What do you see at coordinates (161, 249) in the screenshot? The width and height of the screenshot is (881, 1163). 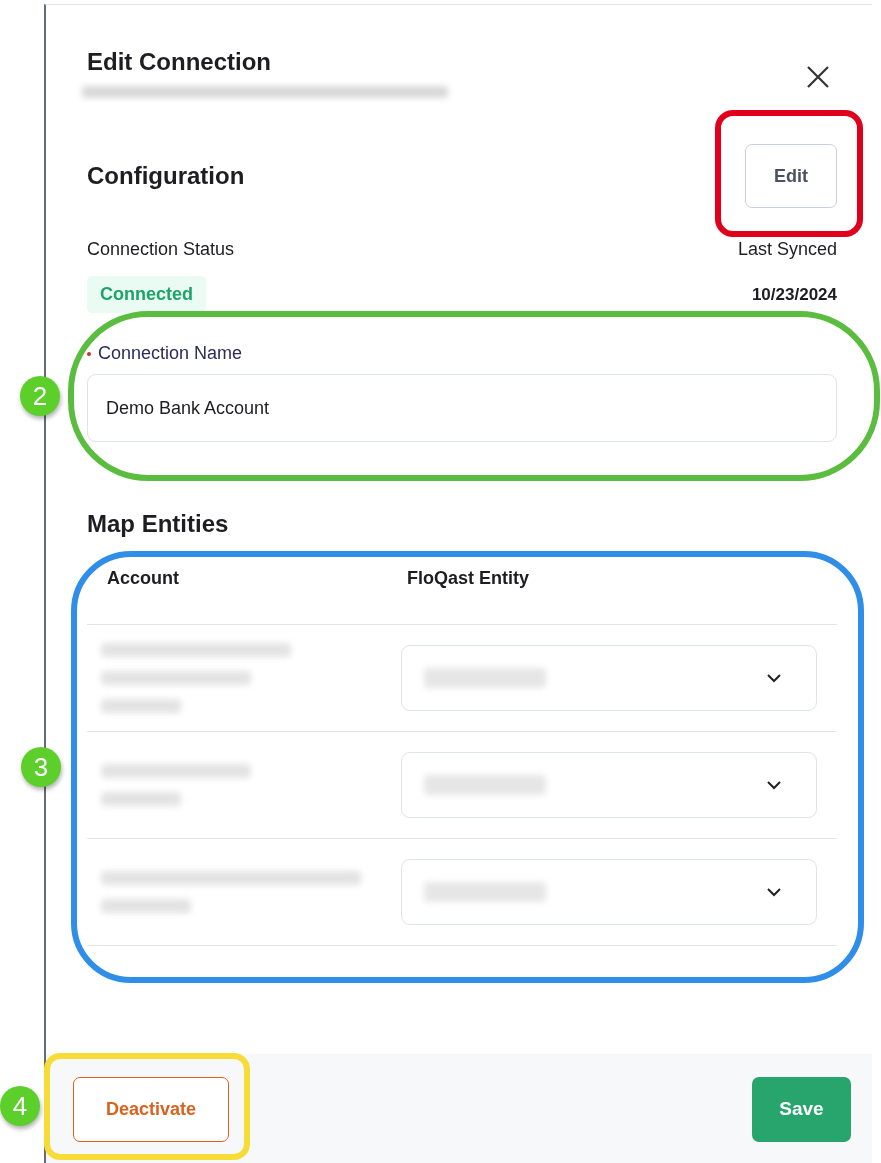 I see `field-label: Connection Status` at bounding box center [161, 249].